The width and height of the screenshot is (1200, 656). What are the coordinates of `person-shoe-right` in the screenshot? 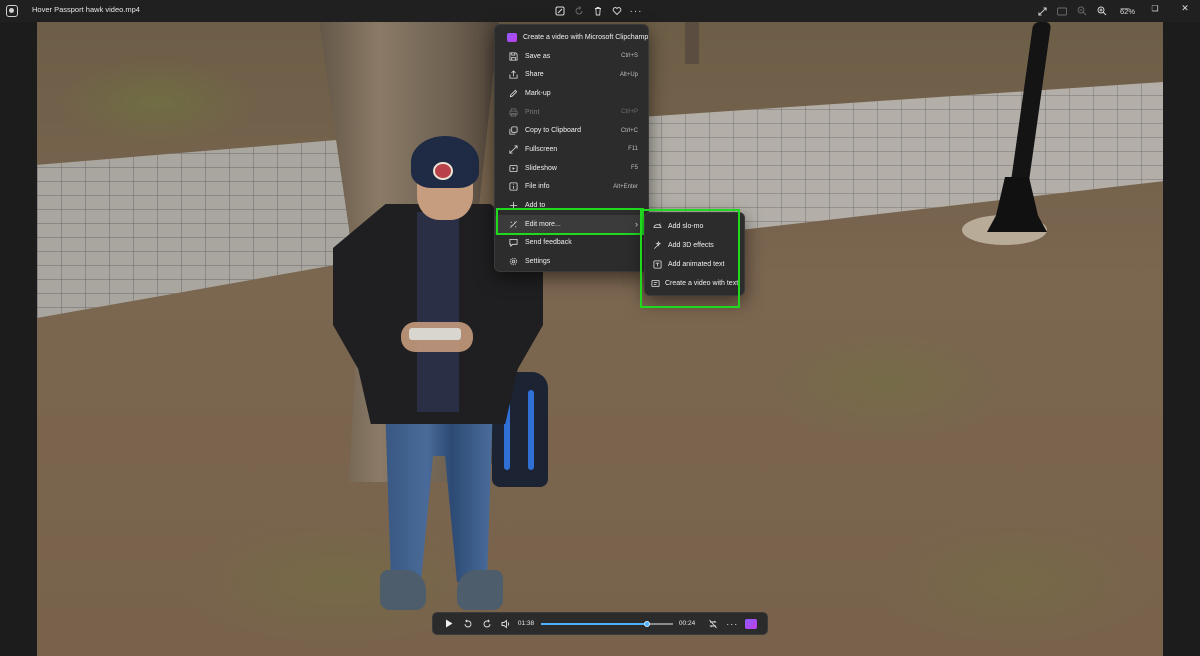 It's located at (480, 590).